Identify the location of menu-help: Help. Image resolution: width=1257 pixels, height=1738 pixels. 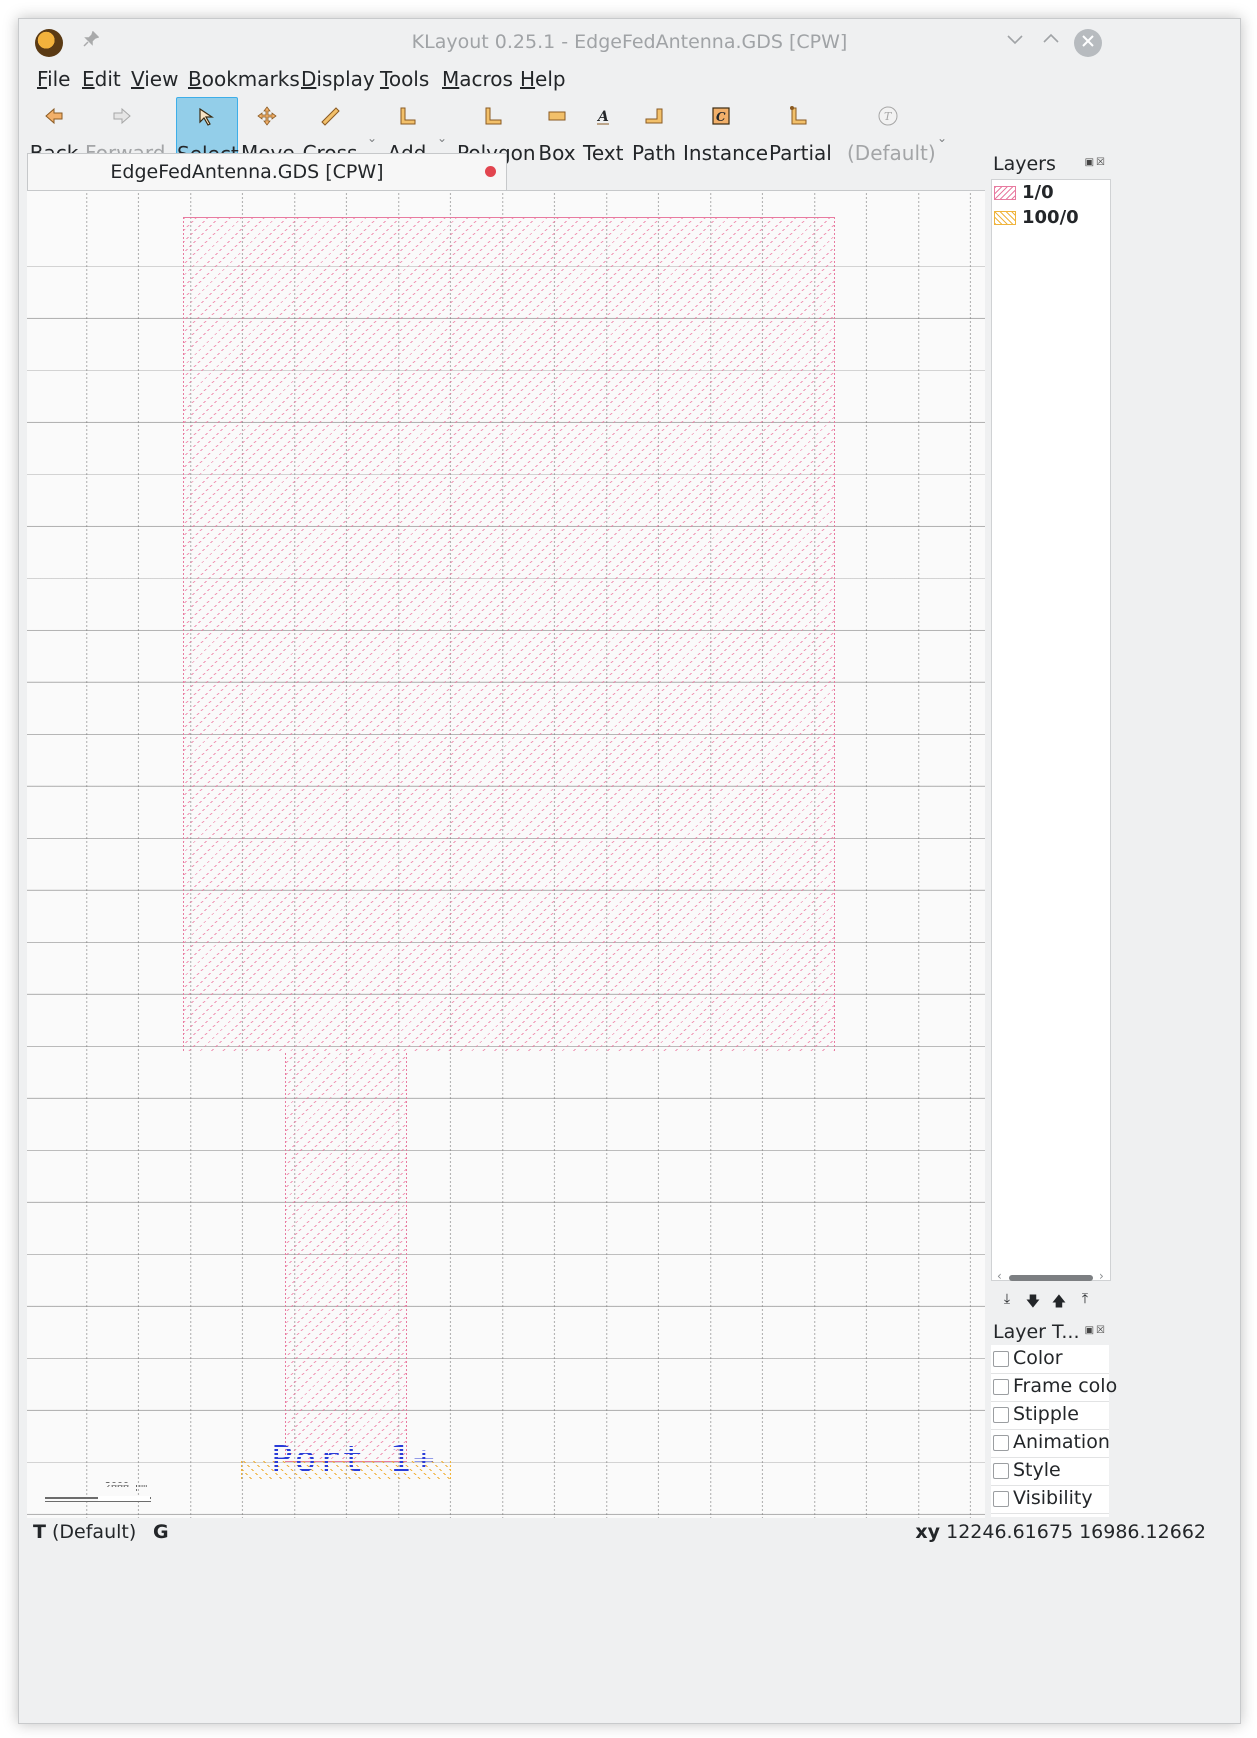
(543, 79).